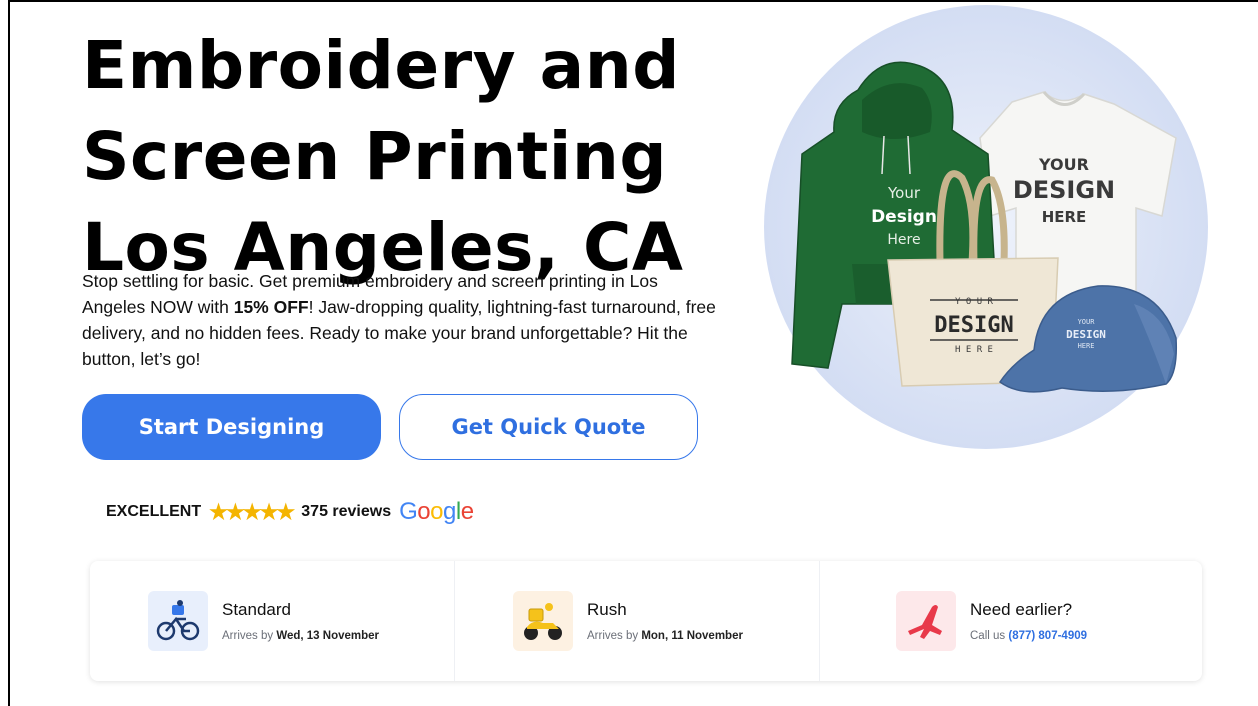  I want to click on delivery-option-rush: Rush Arrives by Mon, 11 November, so click(637, 621).